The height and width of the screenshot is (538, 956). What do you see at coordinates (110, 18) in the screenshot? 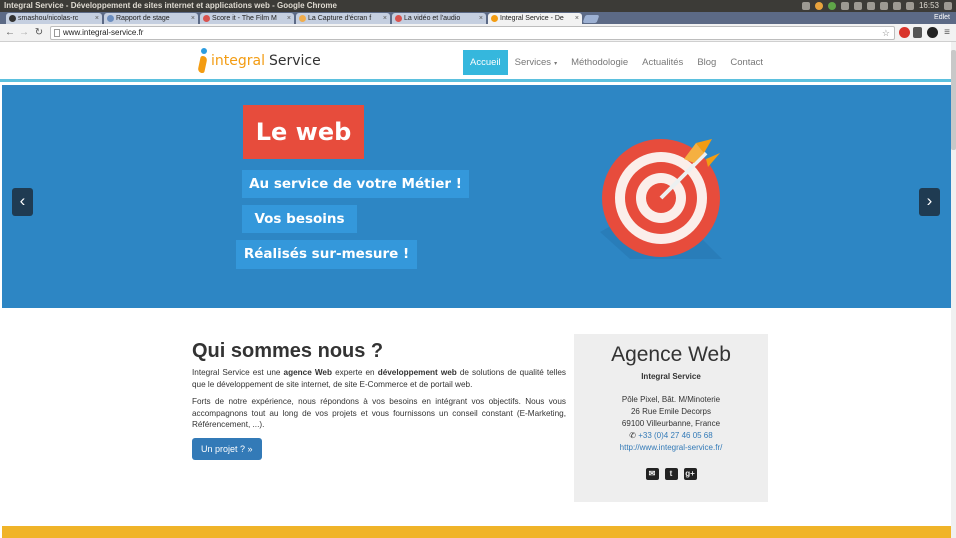
I see `document-icon` at bounding box center [110, 18].